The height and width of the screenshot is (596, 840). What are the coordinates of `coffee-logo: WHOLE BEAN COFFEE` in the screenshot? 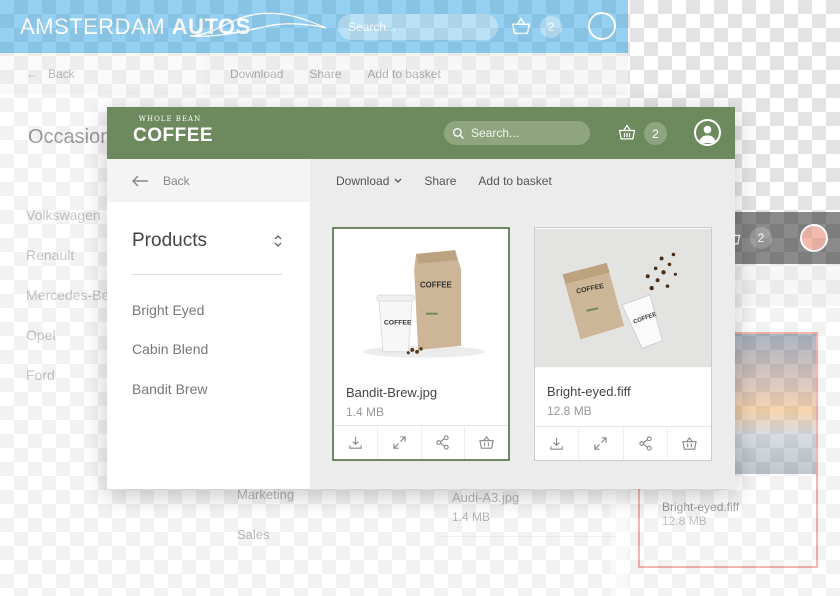 It's located at (173, 131).